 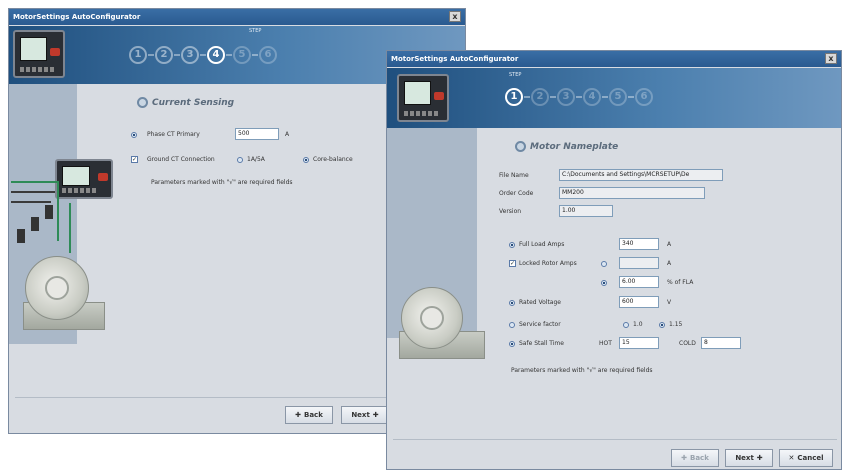 What do you see at coordinates (306, 160) in the screenshot?
I see `ground-opt2-radio` at bounding box center [306, 160].